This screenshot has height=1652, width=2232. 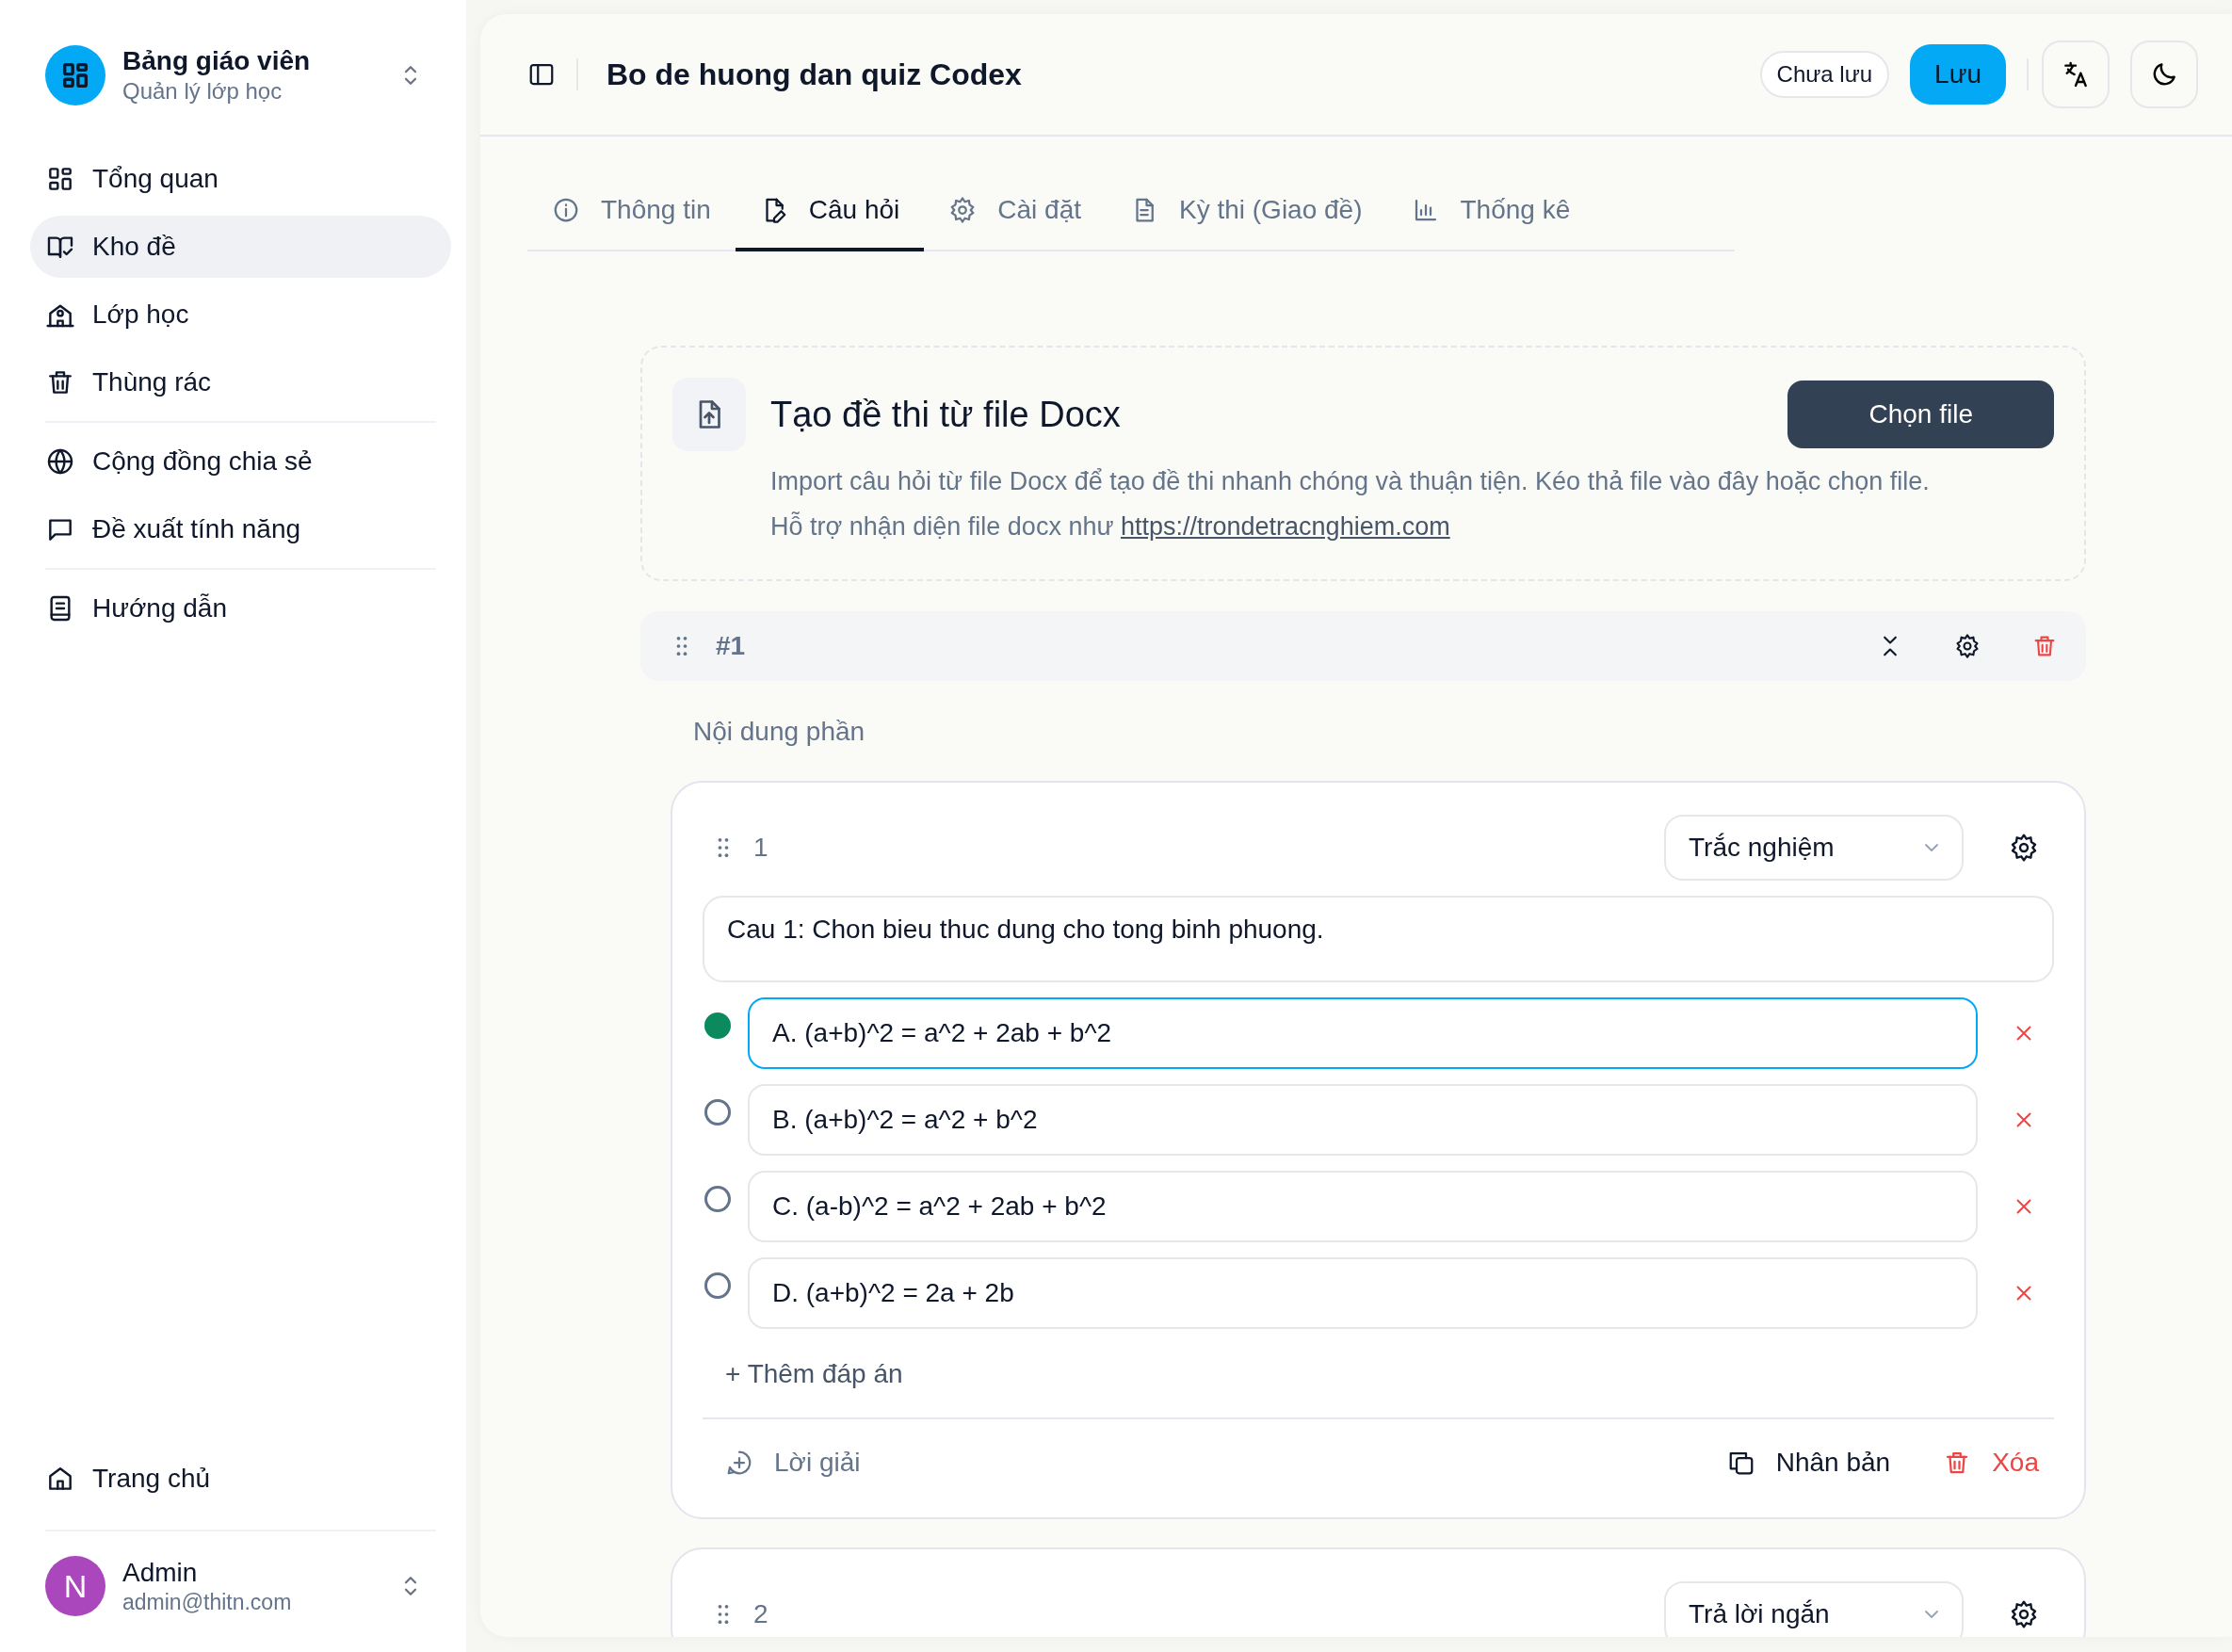 What do you see at coordinates (240, 179) in the screenshot?
I see `nav-item: Tổng quan` at bounding box center [240, 179].